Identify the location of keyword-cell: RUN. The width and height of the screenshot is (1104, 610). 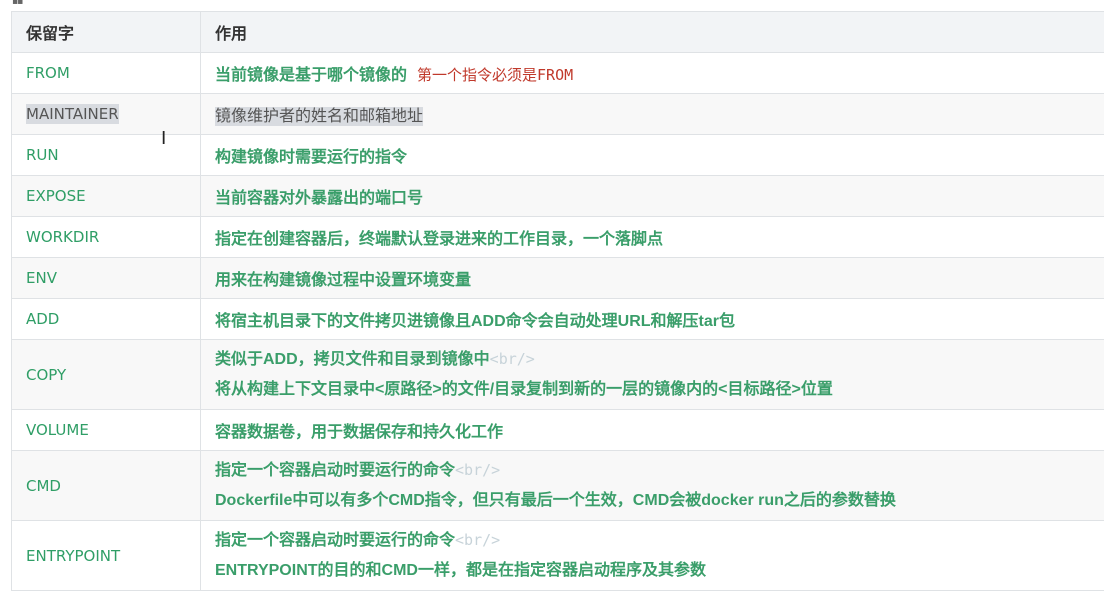
(106, 155).